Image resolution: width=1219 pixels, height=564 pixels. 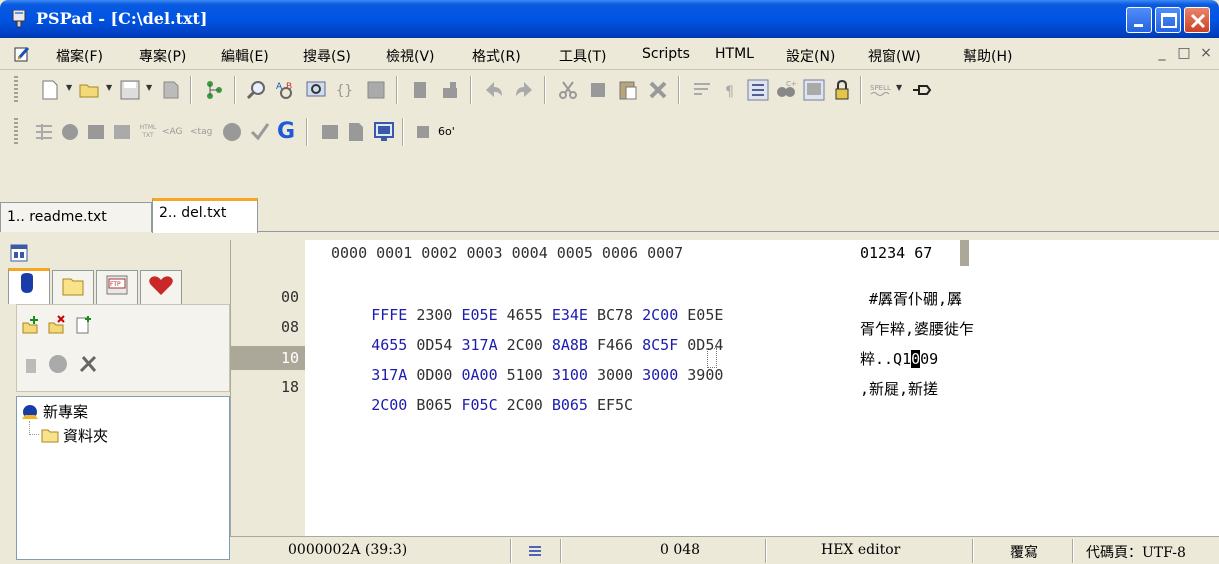 What do you see at coordinates (260, 132) in the screenshot?
I see `validate-icon` at bounding box center [260, 132].